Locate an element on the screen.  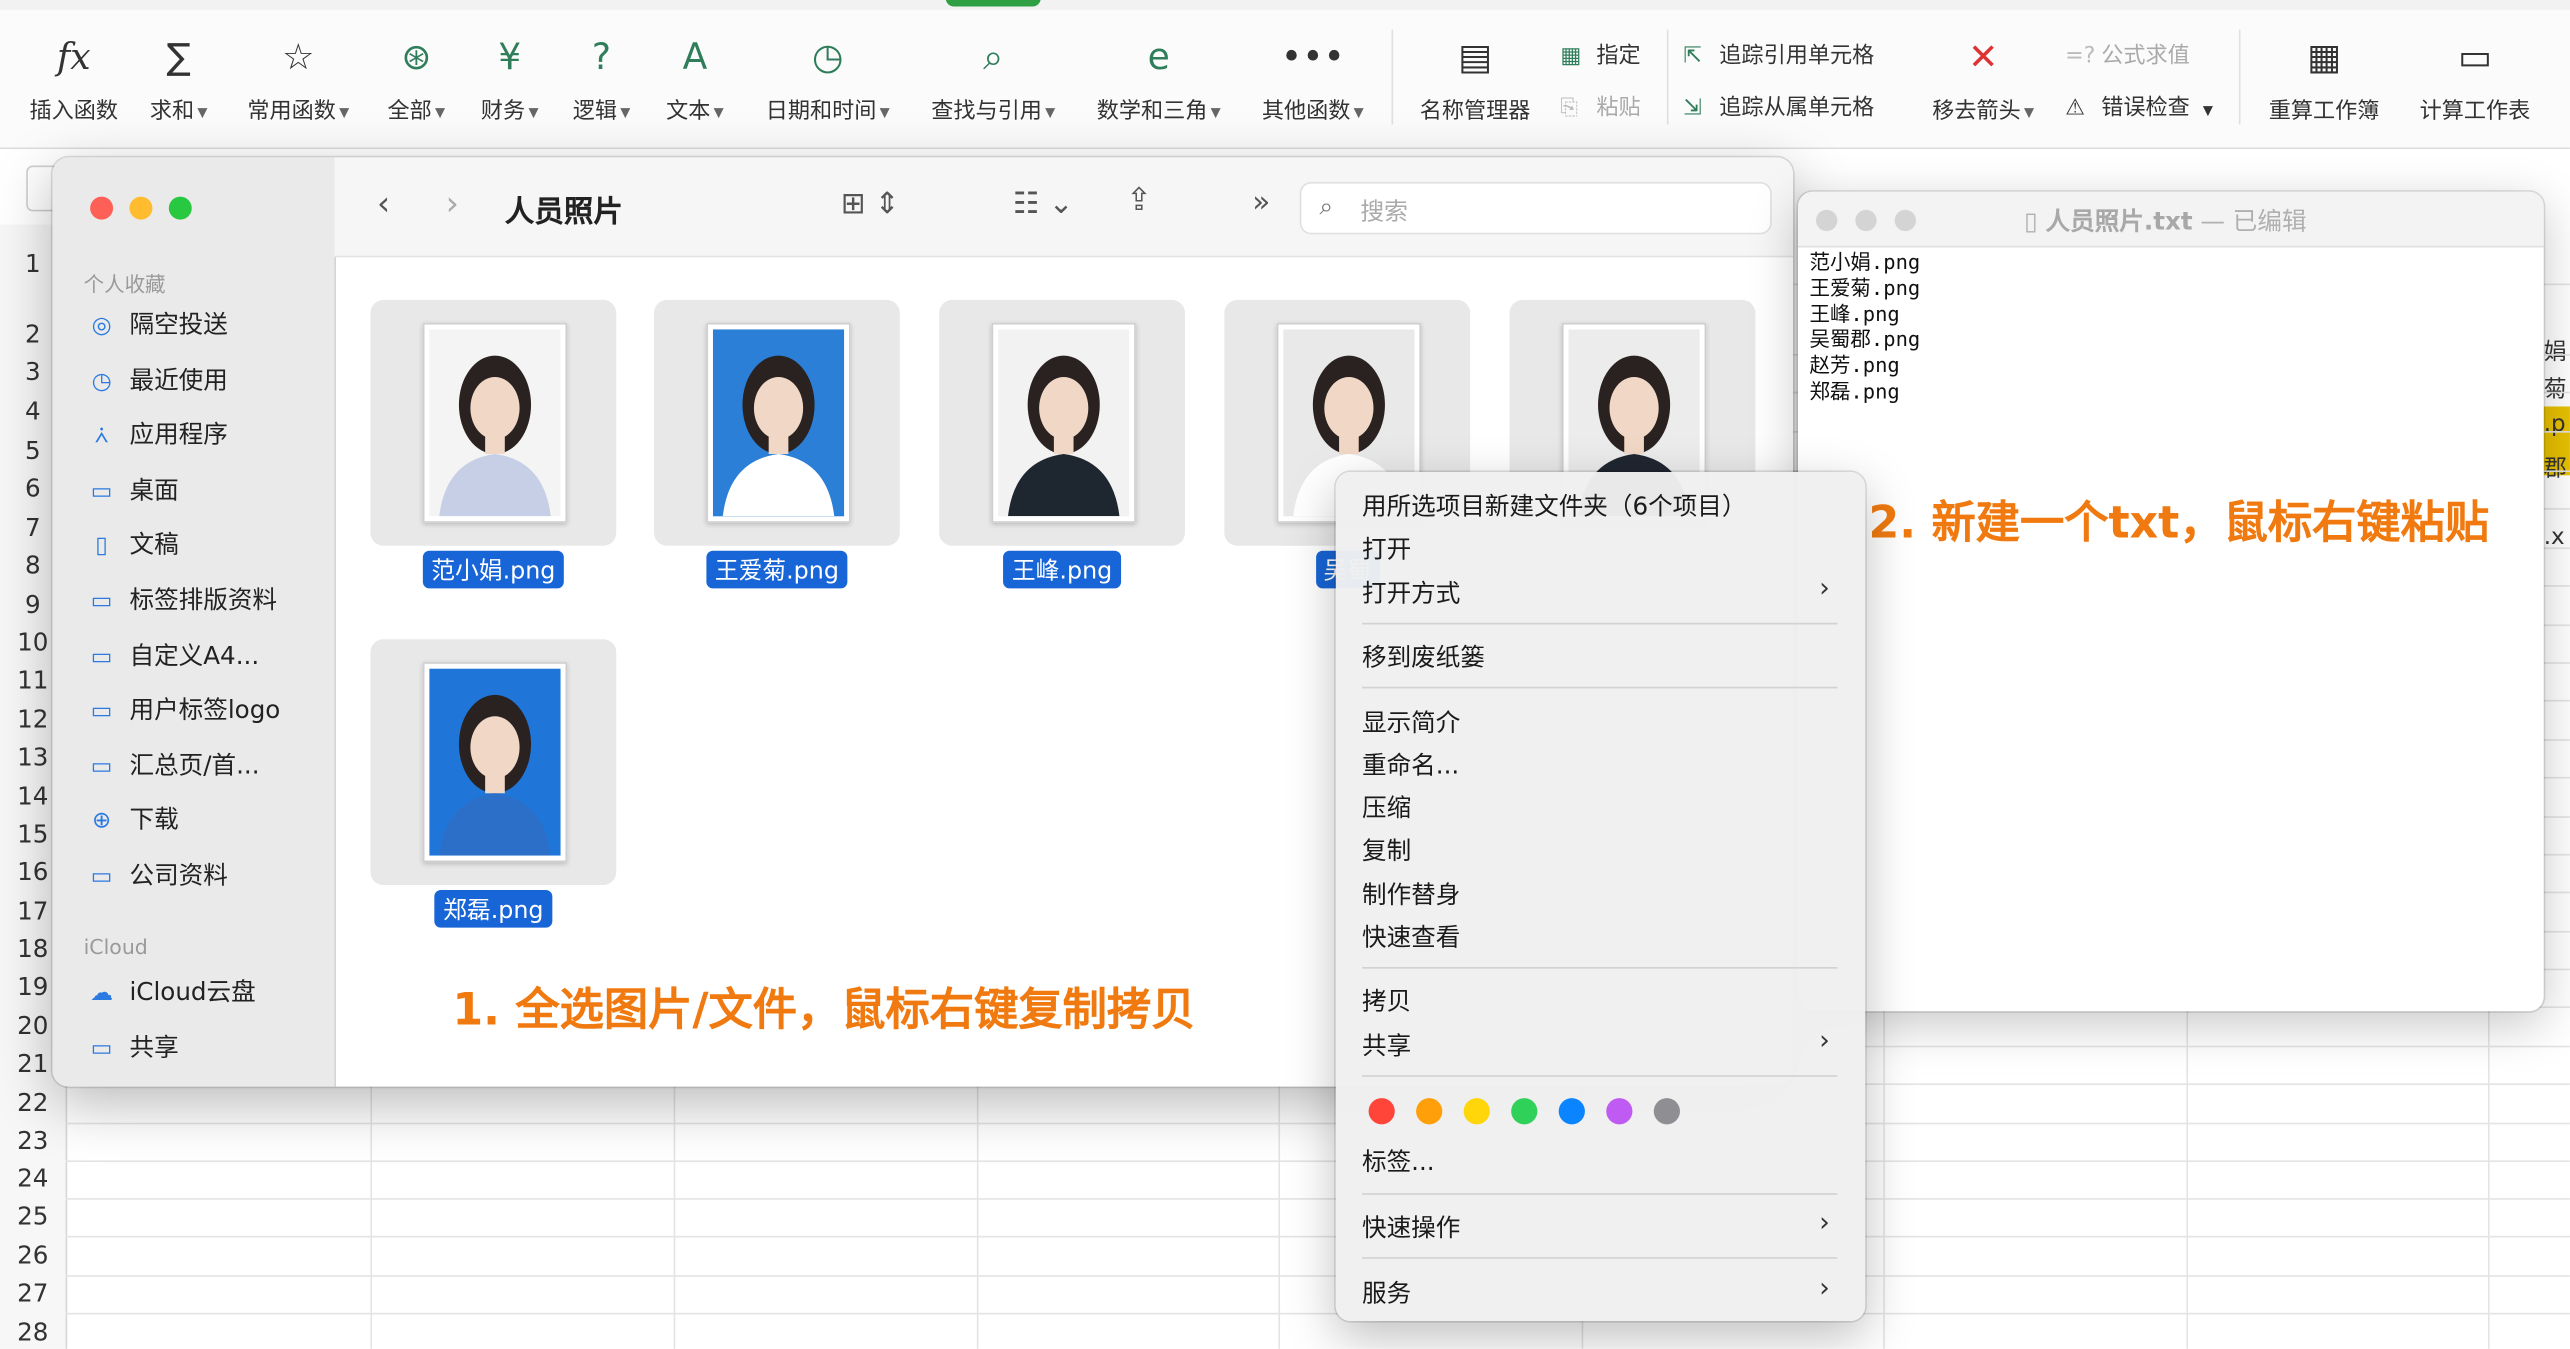
icon-view-icon: ⊞ ⇕ is located at coordinates (870, 204).